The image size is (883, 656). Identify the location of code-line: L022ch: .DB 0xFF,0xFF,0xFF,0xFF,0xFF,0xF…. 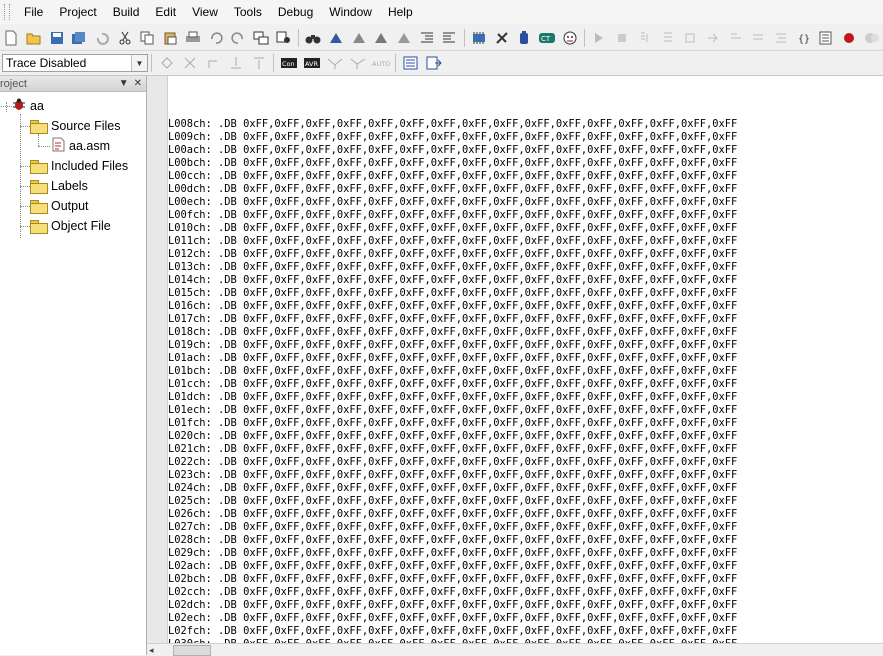
(524, 462).